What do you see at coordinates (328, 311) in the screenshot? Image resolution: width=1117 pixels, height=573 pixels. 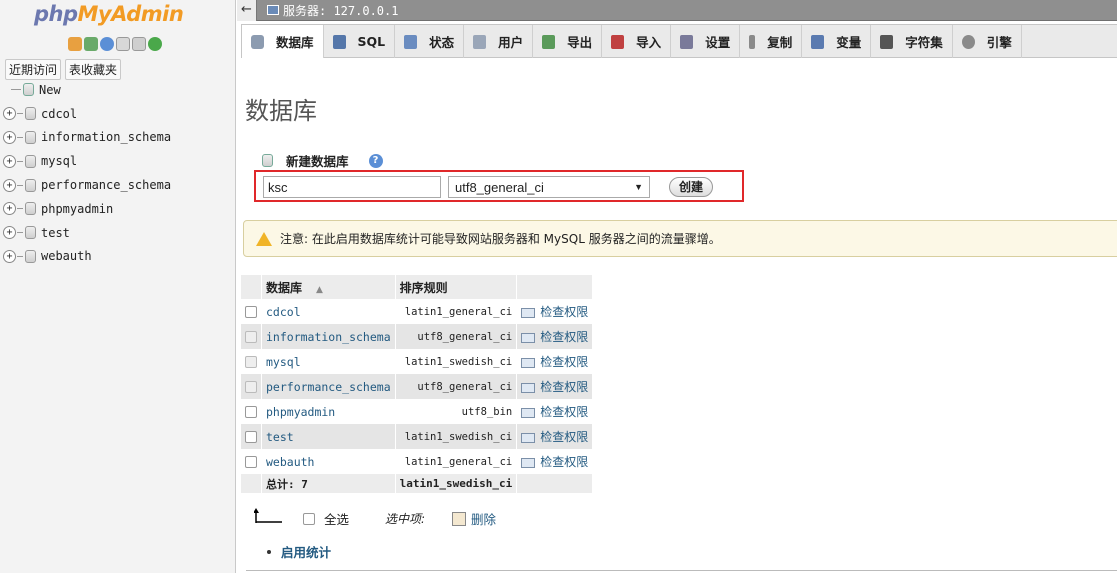 I see `database-name: cdcol` at bounding box center [328, 311].